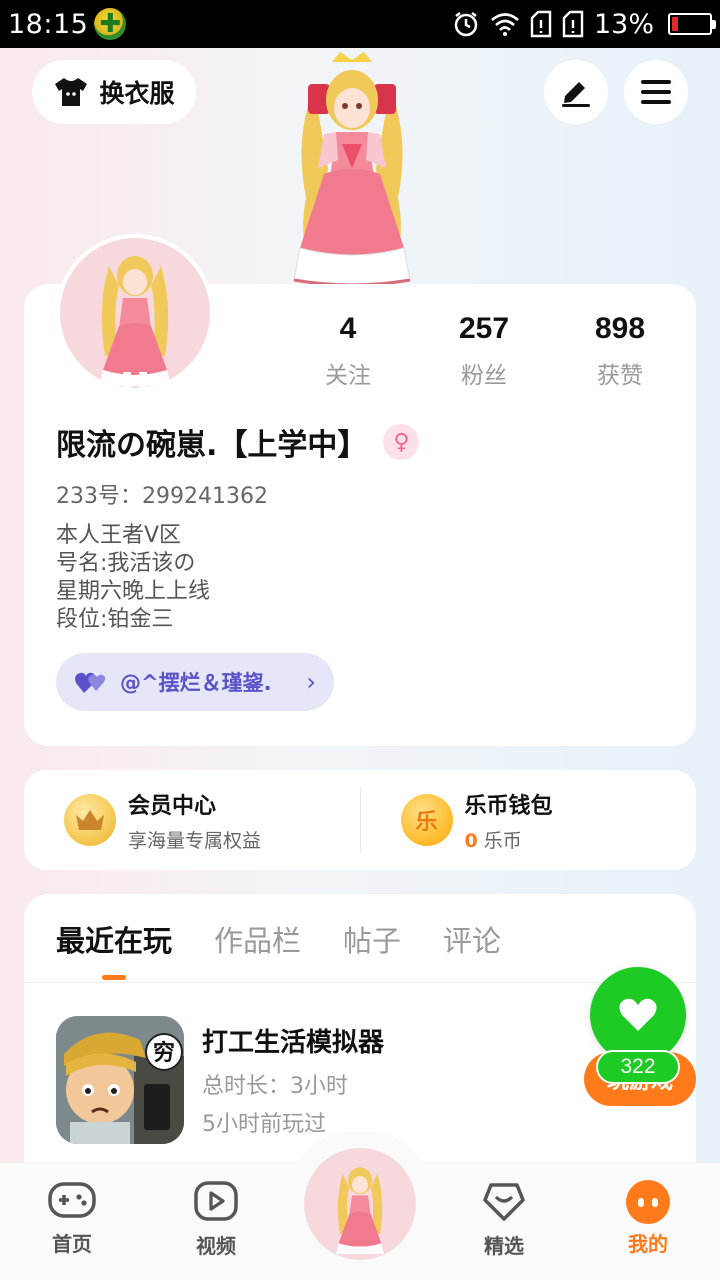  Describe the element at coordinates (541, 24) in the screenshot. I see `sim1-icon` at that location.